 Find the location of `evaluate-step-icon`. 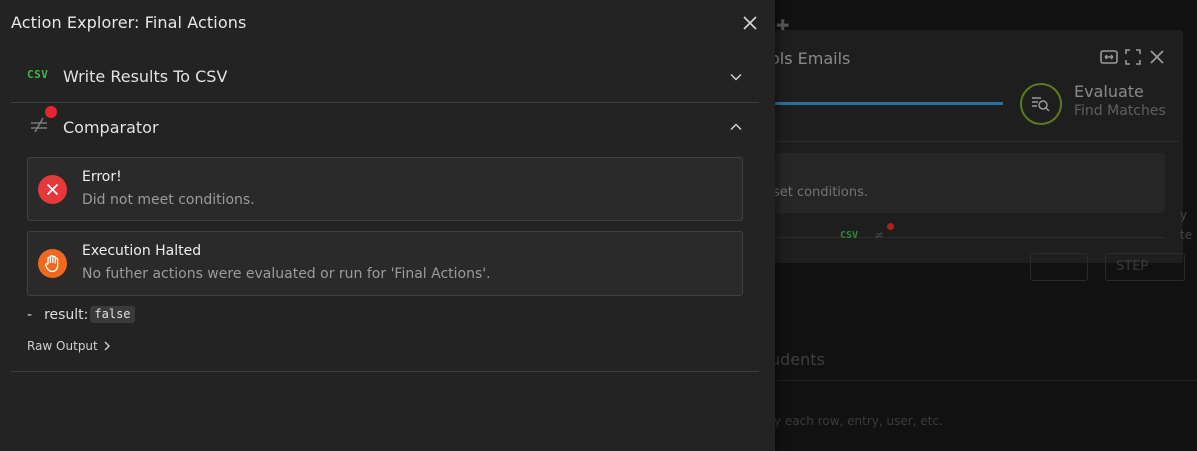

evaluate-step-icon is located at coordinates (1041, 104).